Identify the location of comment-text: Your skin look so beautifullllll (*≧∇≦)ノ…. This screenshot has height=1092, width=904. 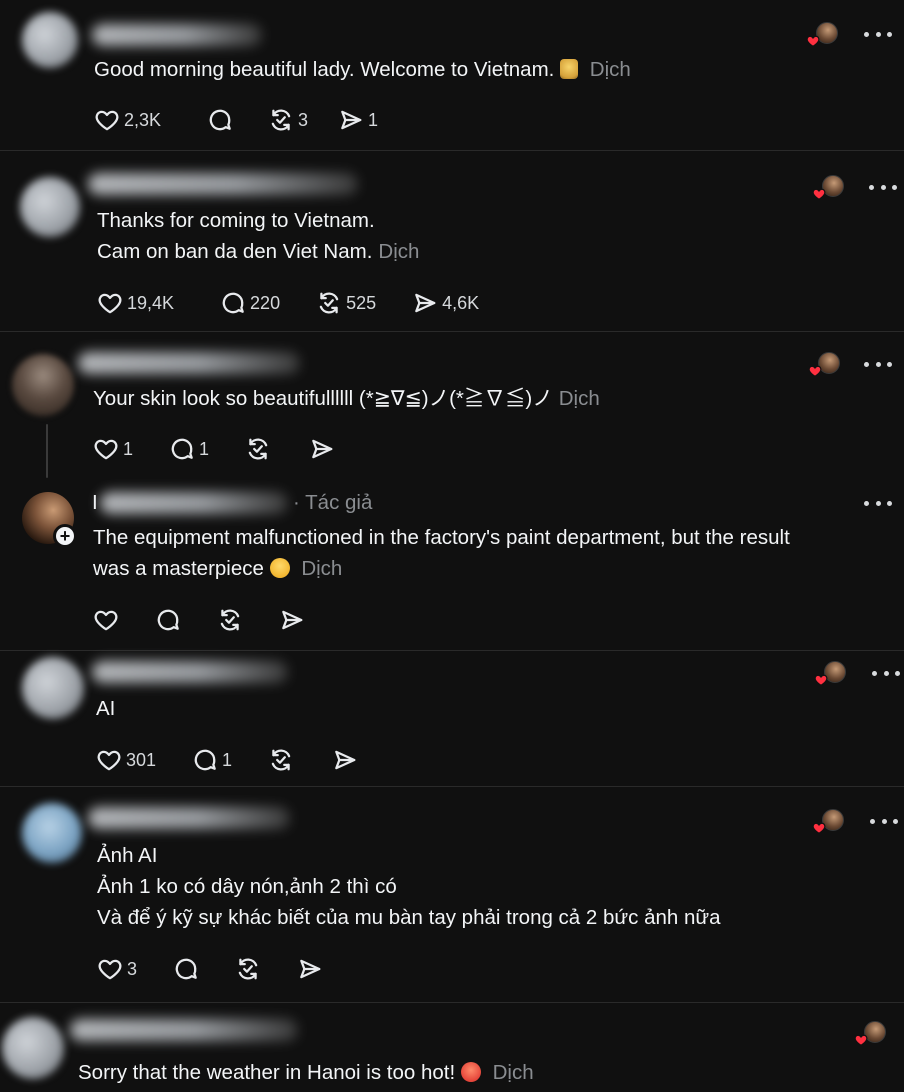
(346, 398).